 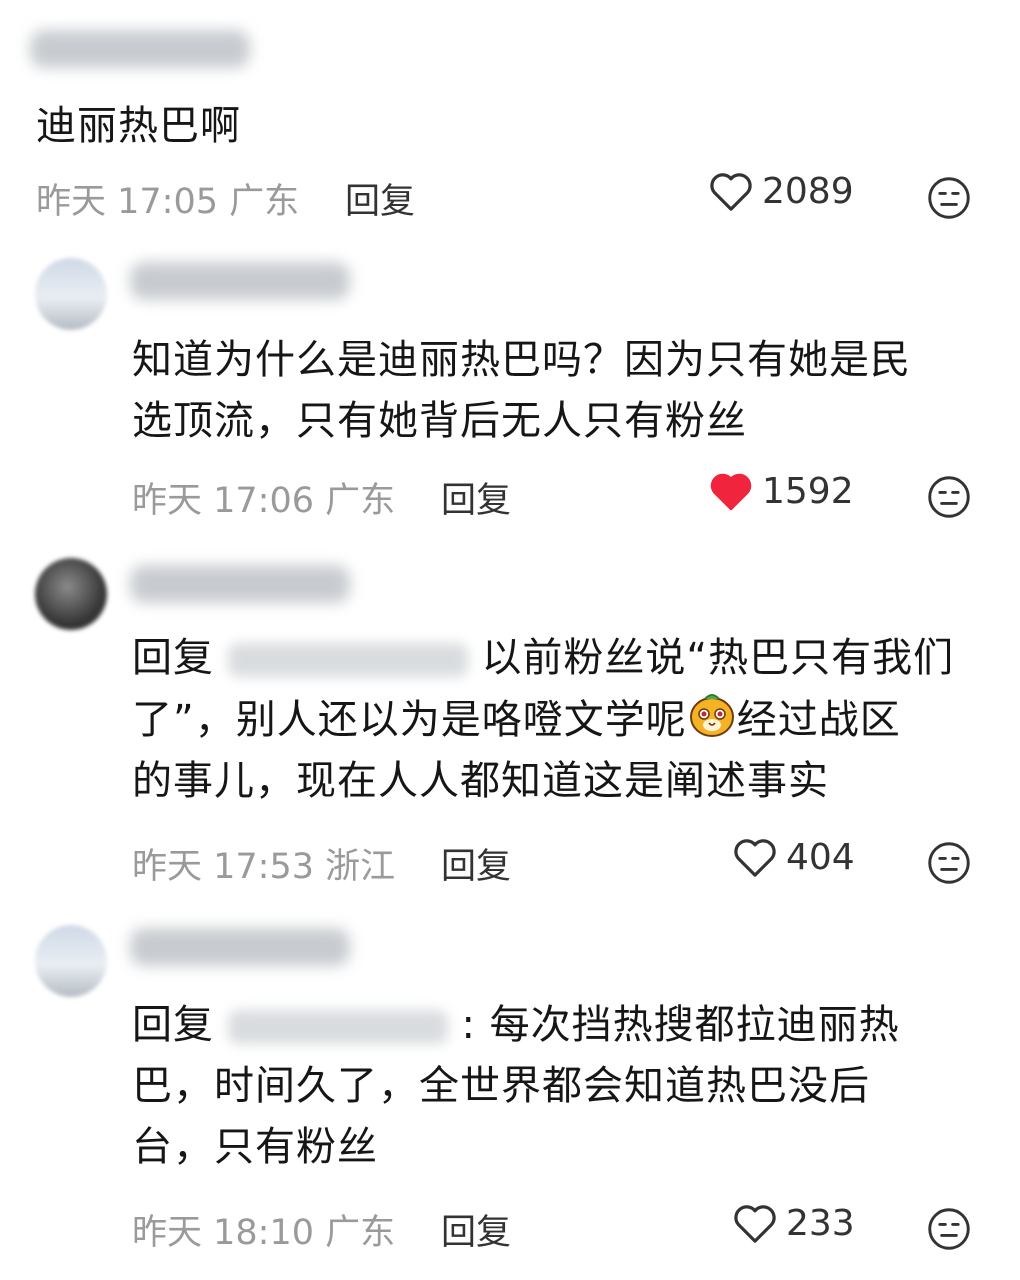 I want to click on like-count: 404, so click(x=820, y=857).